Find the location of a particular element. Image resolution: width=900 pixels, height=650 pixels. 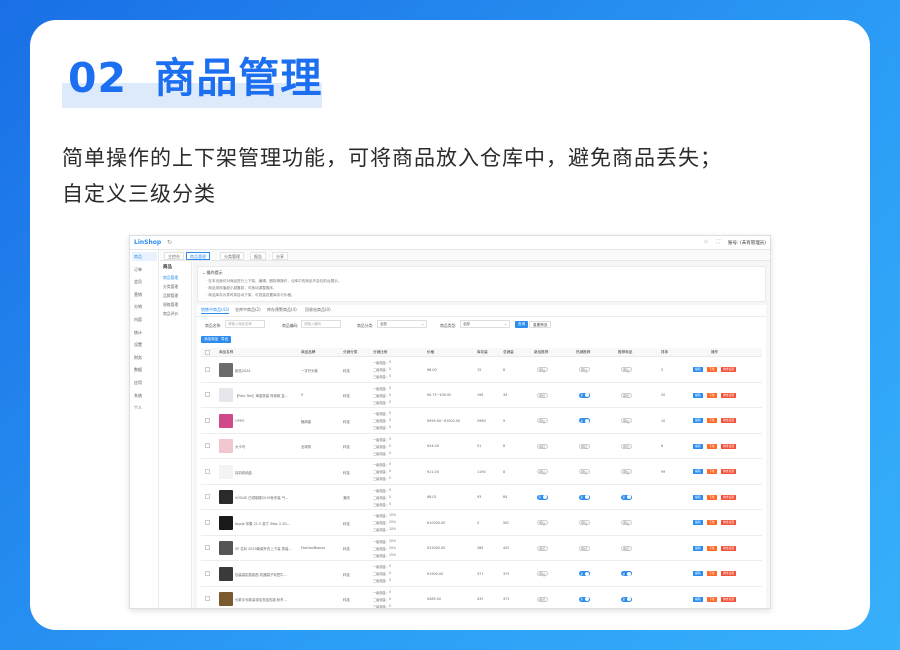

panel-tab-1: 仓库中商品(2) is located at coordinates (248, 310).